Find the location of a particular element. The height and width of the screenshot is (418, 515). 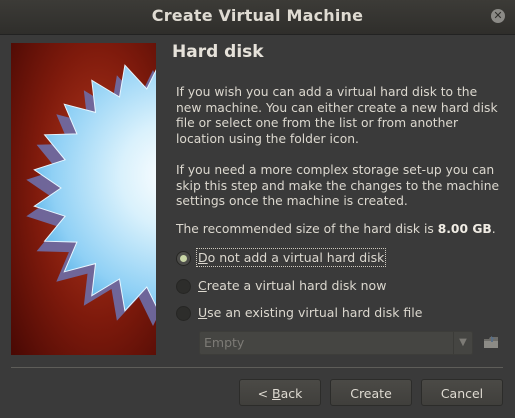

separator is located at coordinates (257, 367).